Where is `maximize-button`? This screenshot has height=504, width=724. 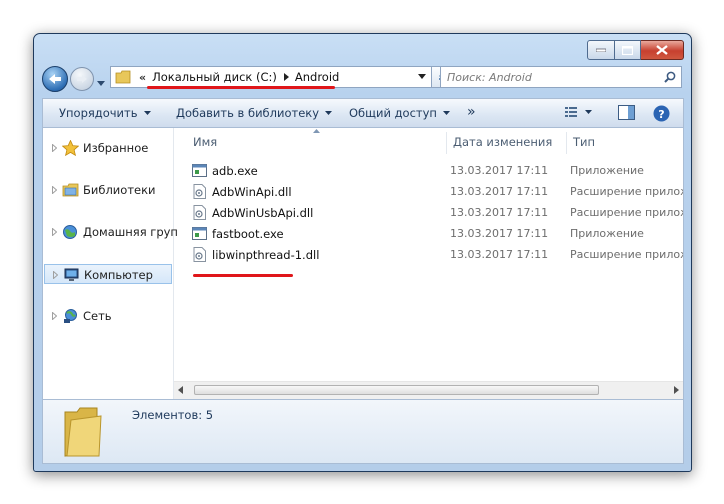 maximize-button is located at coordinates (628, 50).